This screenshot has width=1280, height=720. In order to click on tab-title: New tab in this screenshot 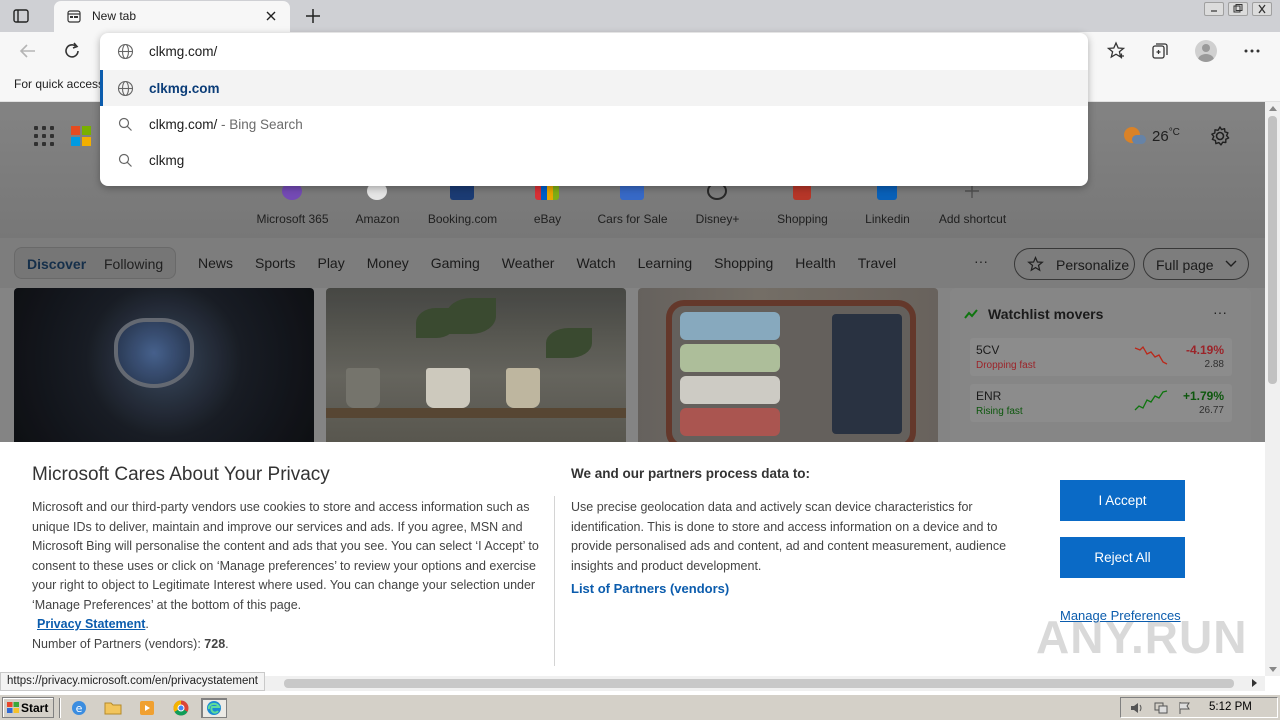, I will do `click(114, 16)`.